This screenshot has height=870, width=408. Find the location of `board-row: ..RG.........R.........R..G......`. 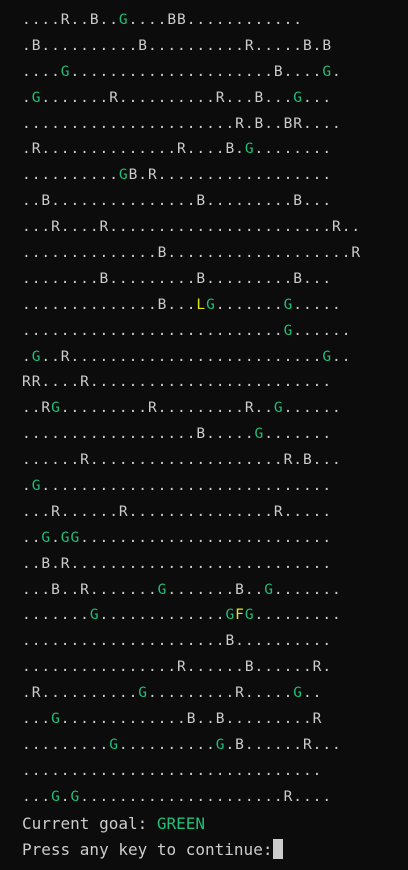

board-row: ..RG.........R.........R..G...... is located at coordinates (182, 408).